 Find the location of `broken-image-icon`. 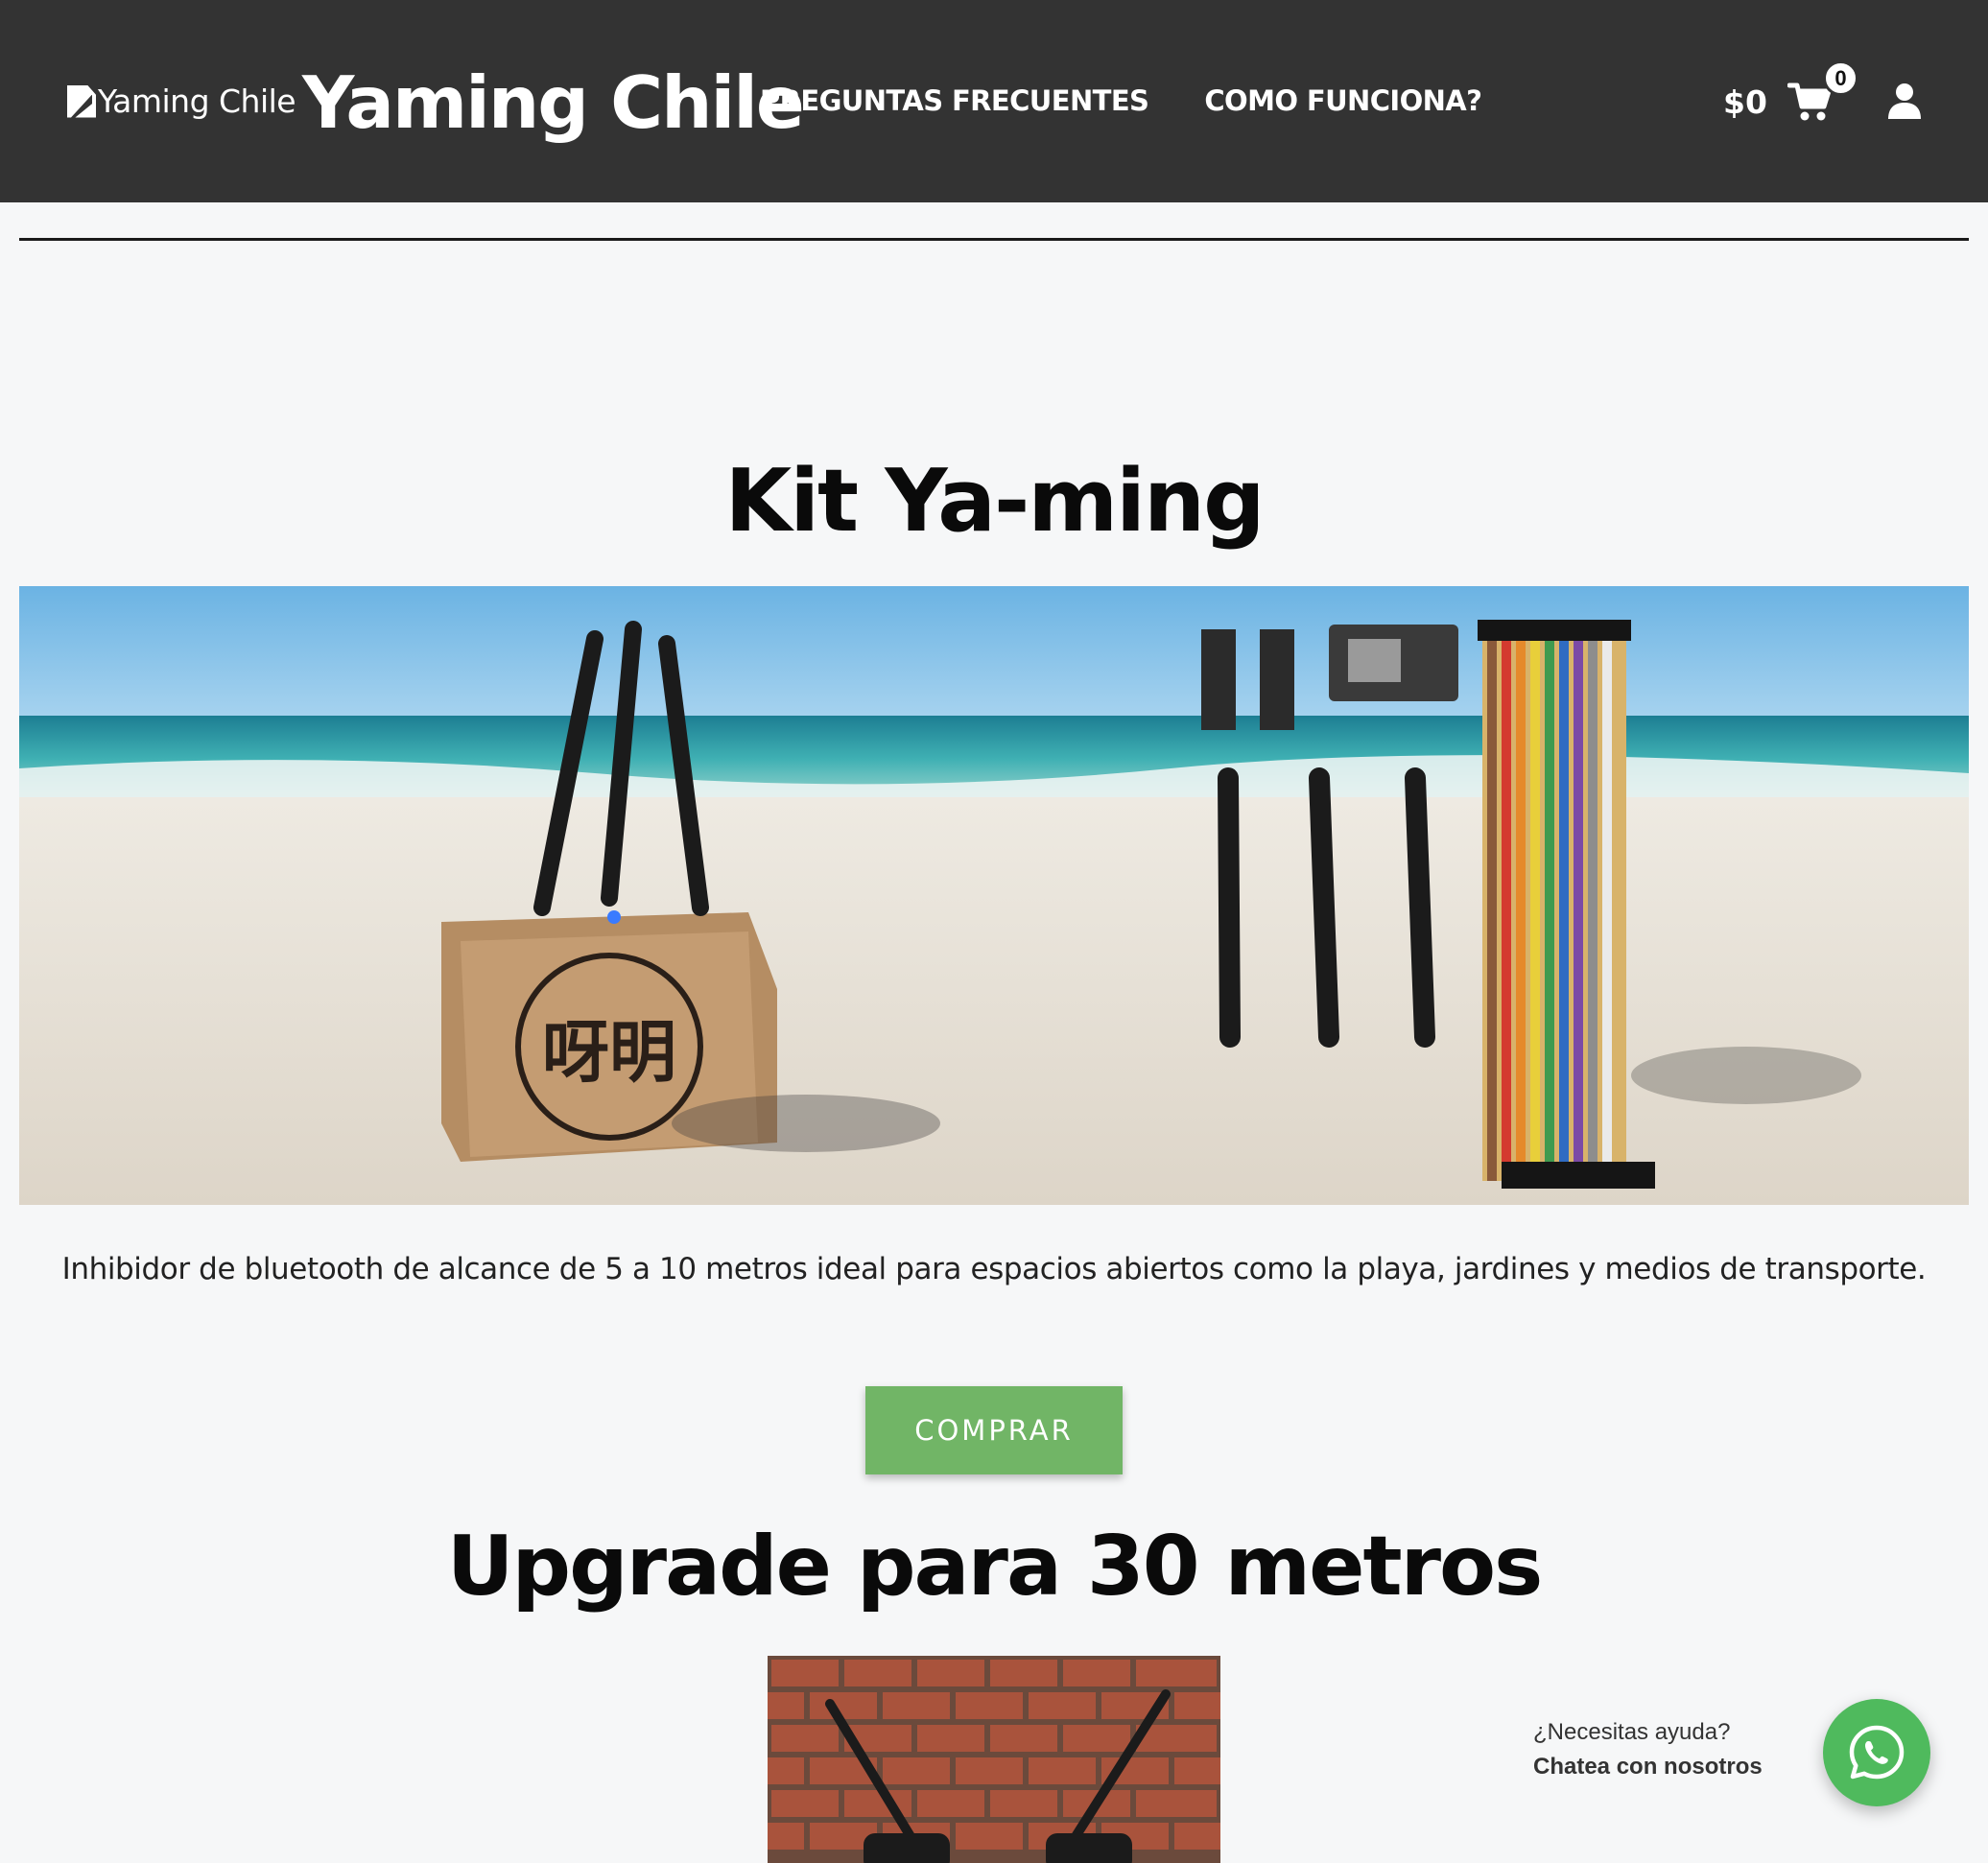

broken-image-icon is located at coordinates (81, 101).